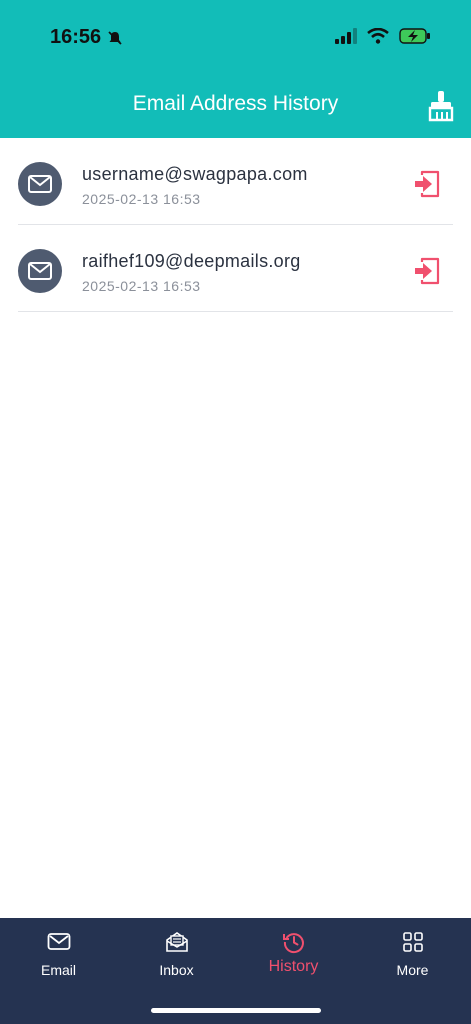 The height and width of the screenshot is (1024, 471). I want to click on status-icons, so click(383, 36).